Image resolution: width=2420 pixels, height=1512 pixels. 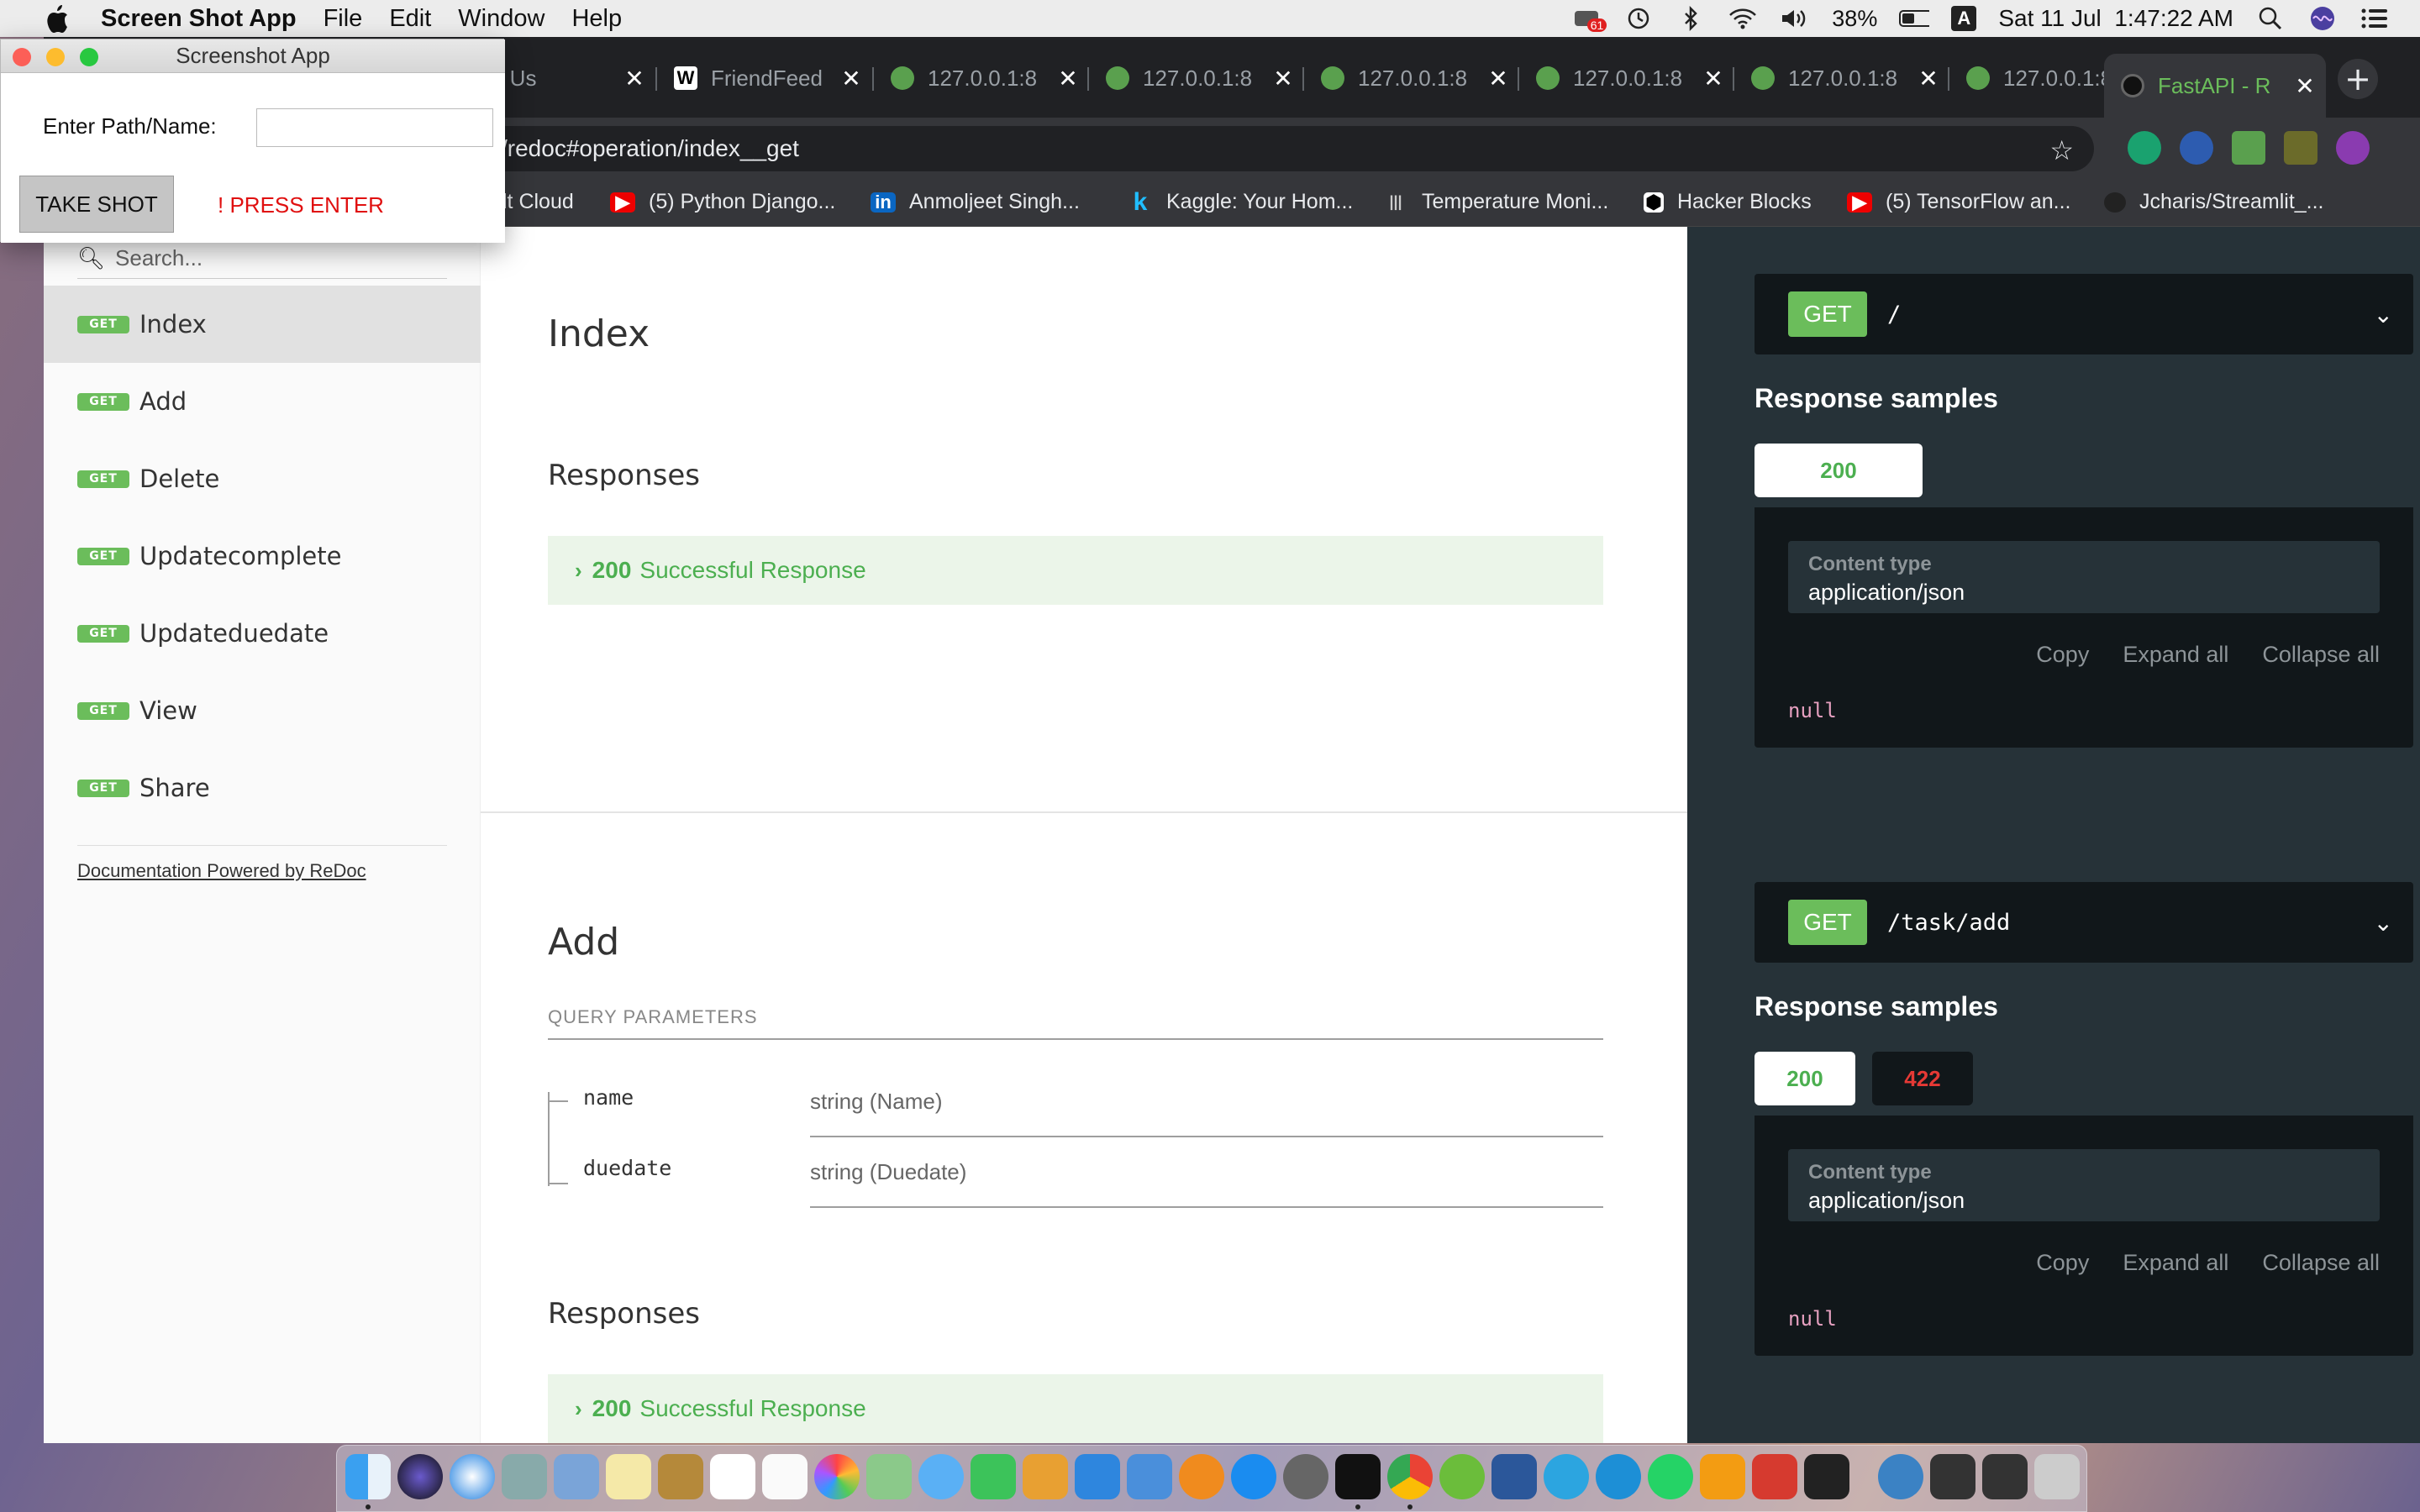 I want to click on menu-window: Window, so click(x=501, y=19).